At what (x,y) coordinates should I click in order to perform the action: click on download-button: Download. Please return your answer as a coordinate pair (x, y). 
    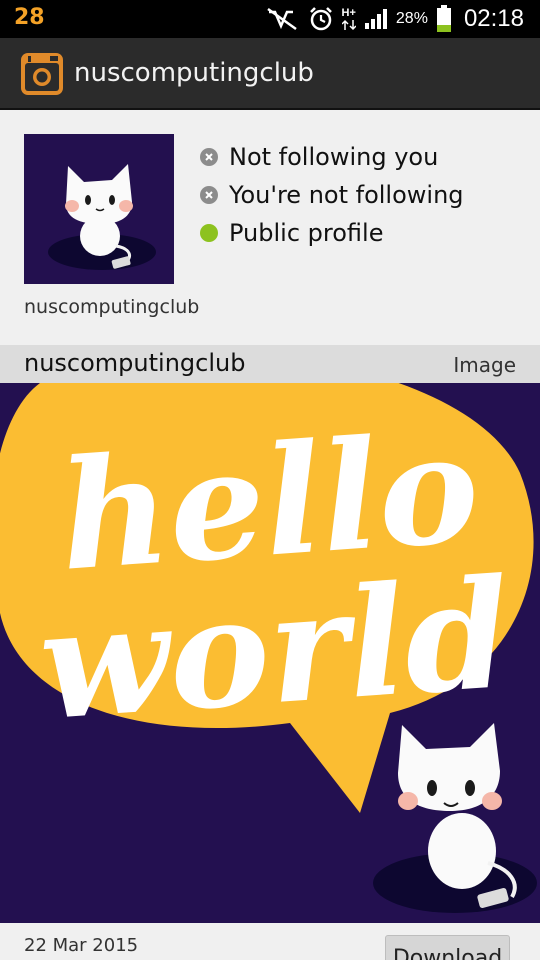
    Looking at the image, I should click on (447, 947).